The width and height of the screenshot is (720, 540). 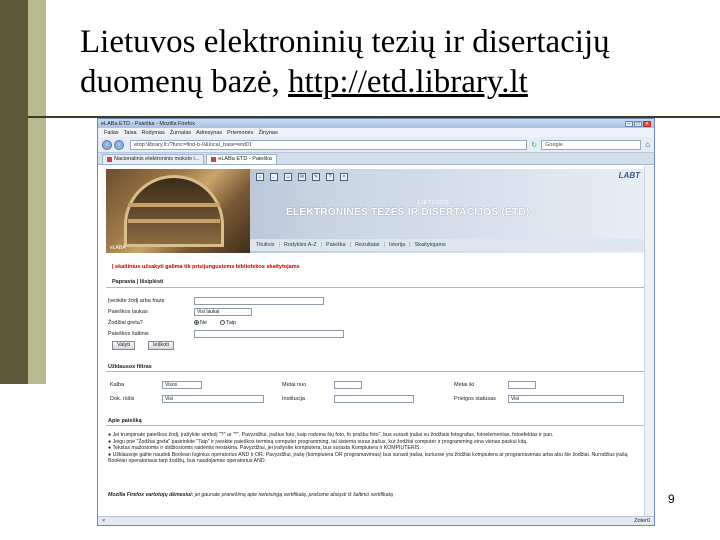 What do you see at coordinates (222, 323) in the screenshot?
I see `radio-empty-icon` at bounding box center [222, 323].